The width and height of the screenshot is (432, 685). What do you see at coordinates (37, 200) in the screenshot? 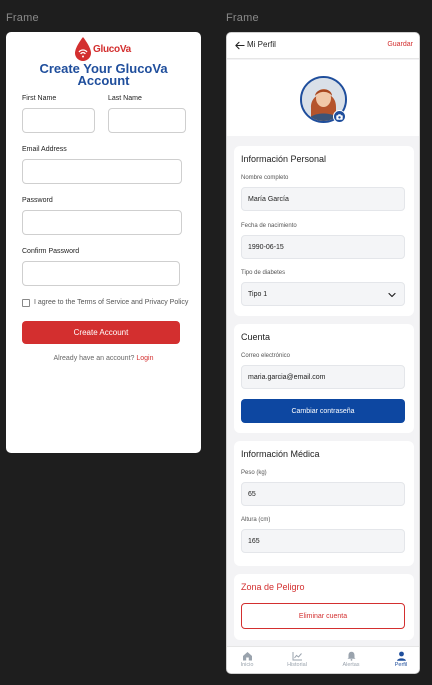
I see `password-label: Password` at bounding box center [37, 200].